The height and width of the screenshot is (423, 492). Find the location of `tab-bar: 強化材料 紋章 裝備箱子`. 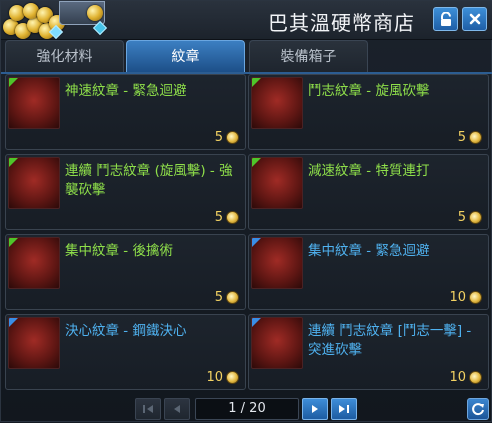

tab-bar: 強化材料 紋章 裝備箱子 is located at coordinates (246, 56).